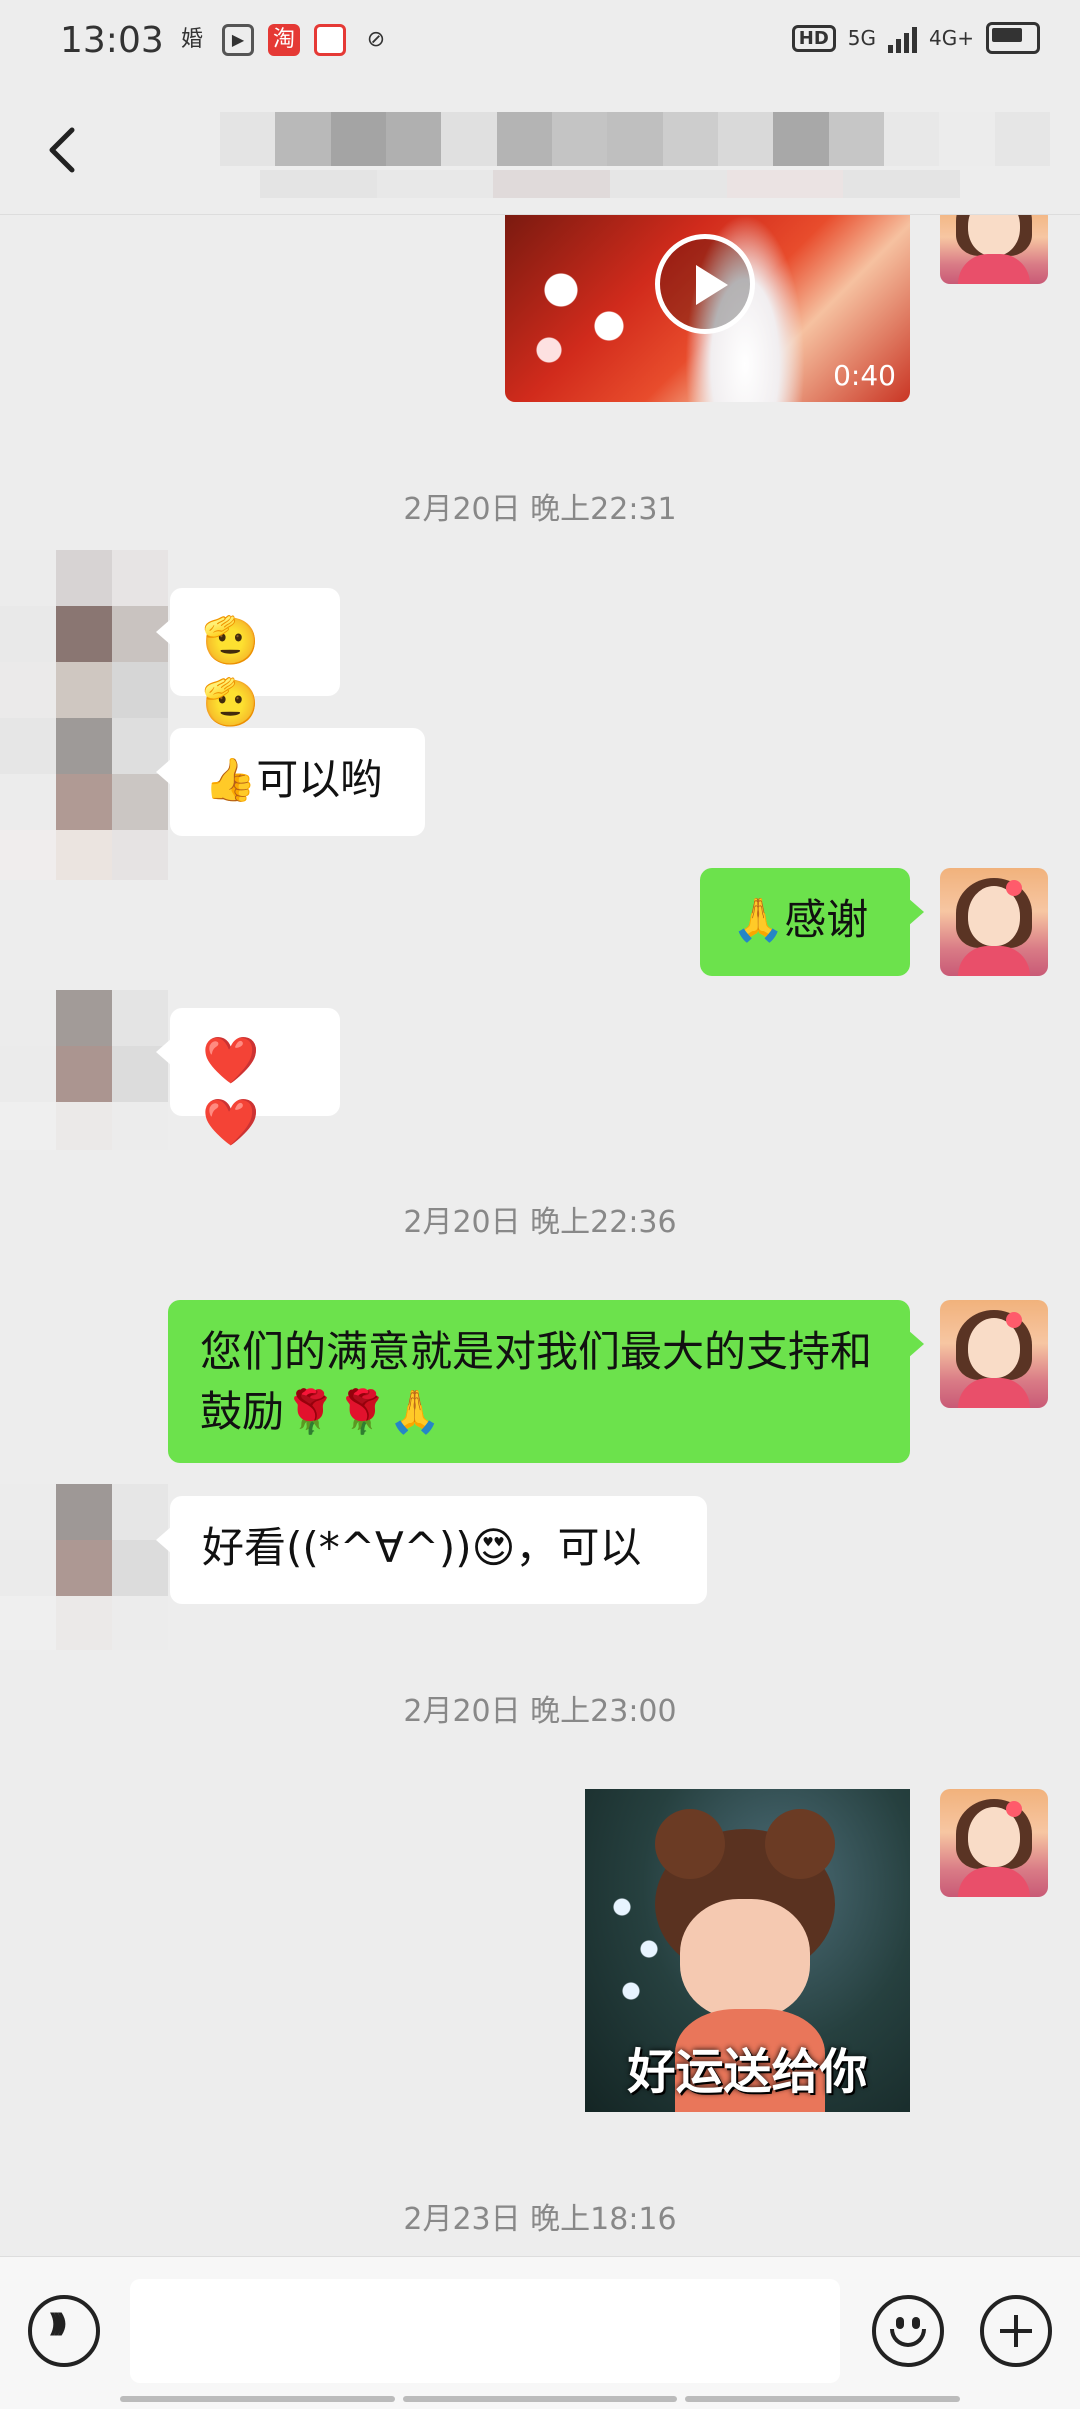  I want to click on message-text: 👍可以哟, so click(293, 779).